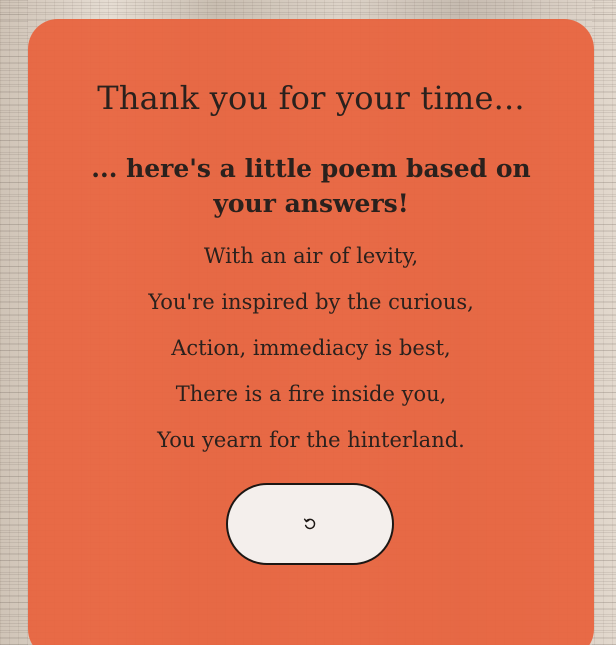 The height and width of the screenshot is (645, 616). I want to click on restart-button, so click(310, 524).